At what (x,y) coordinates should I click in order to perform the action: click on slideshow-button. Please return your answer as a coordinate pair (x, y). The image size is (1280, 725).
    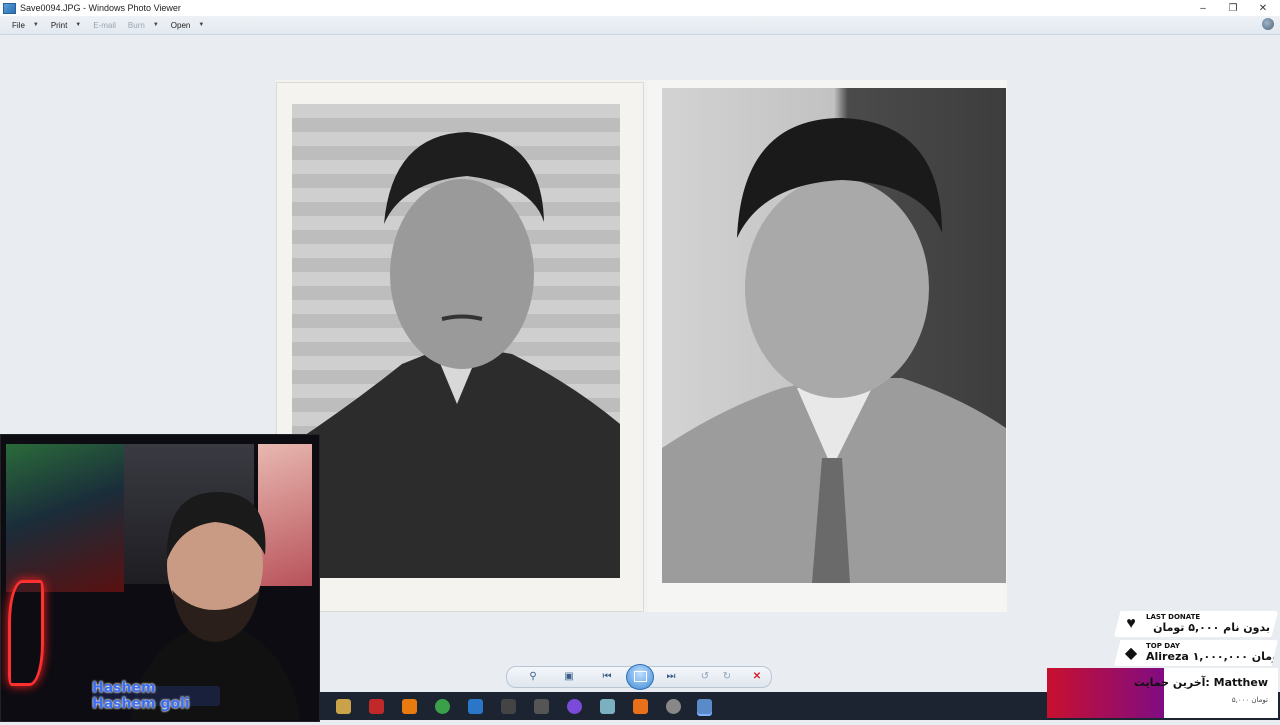
    Looking at the image, I should click on (640, 677).